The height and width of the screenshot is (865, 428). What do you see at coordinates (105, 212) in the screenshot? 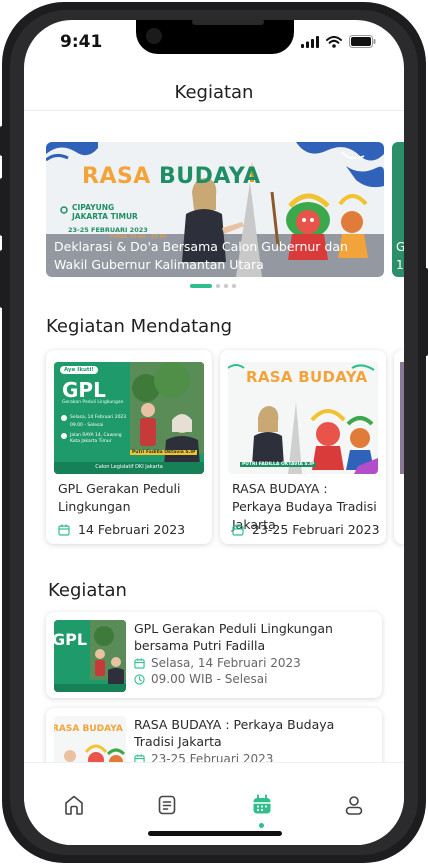
I see `banner-location: CIPAYUNG JAKARTA TIMUR` at bounding box center [105, 212].